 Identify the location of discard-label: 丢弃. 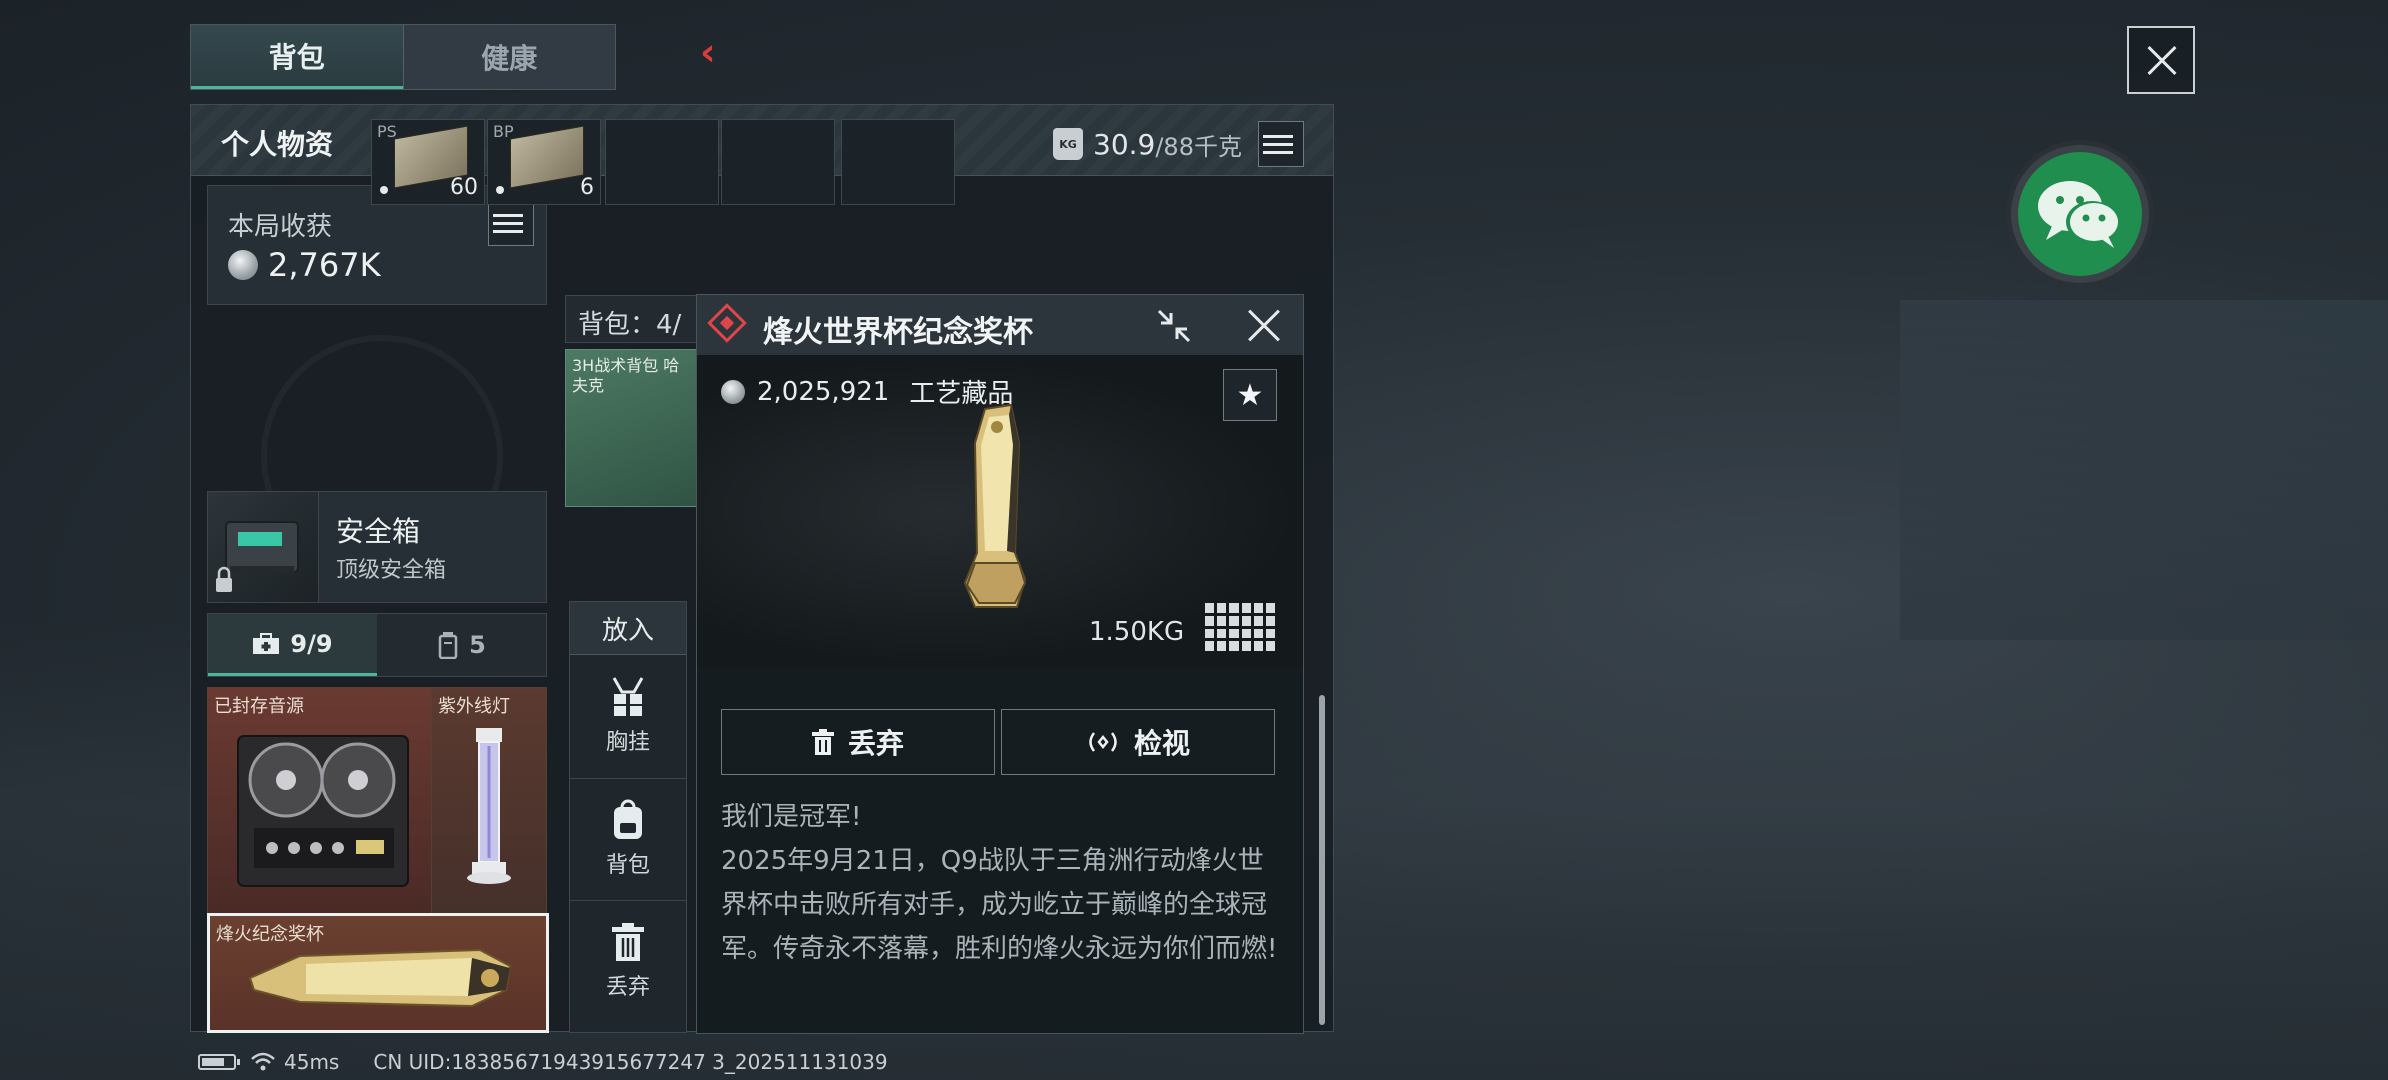
(627, 987).